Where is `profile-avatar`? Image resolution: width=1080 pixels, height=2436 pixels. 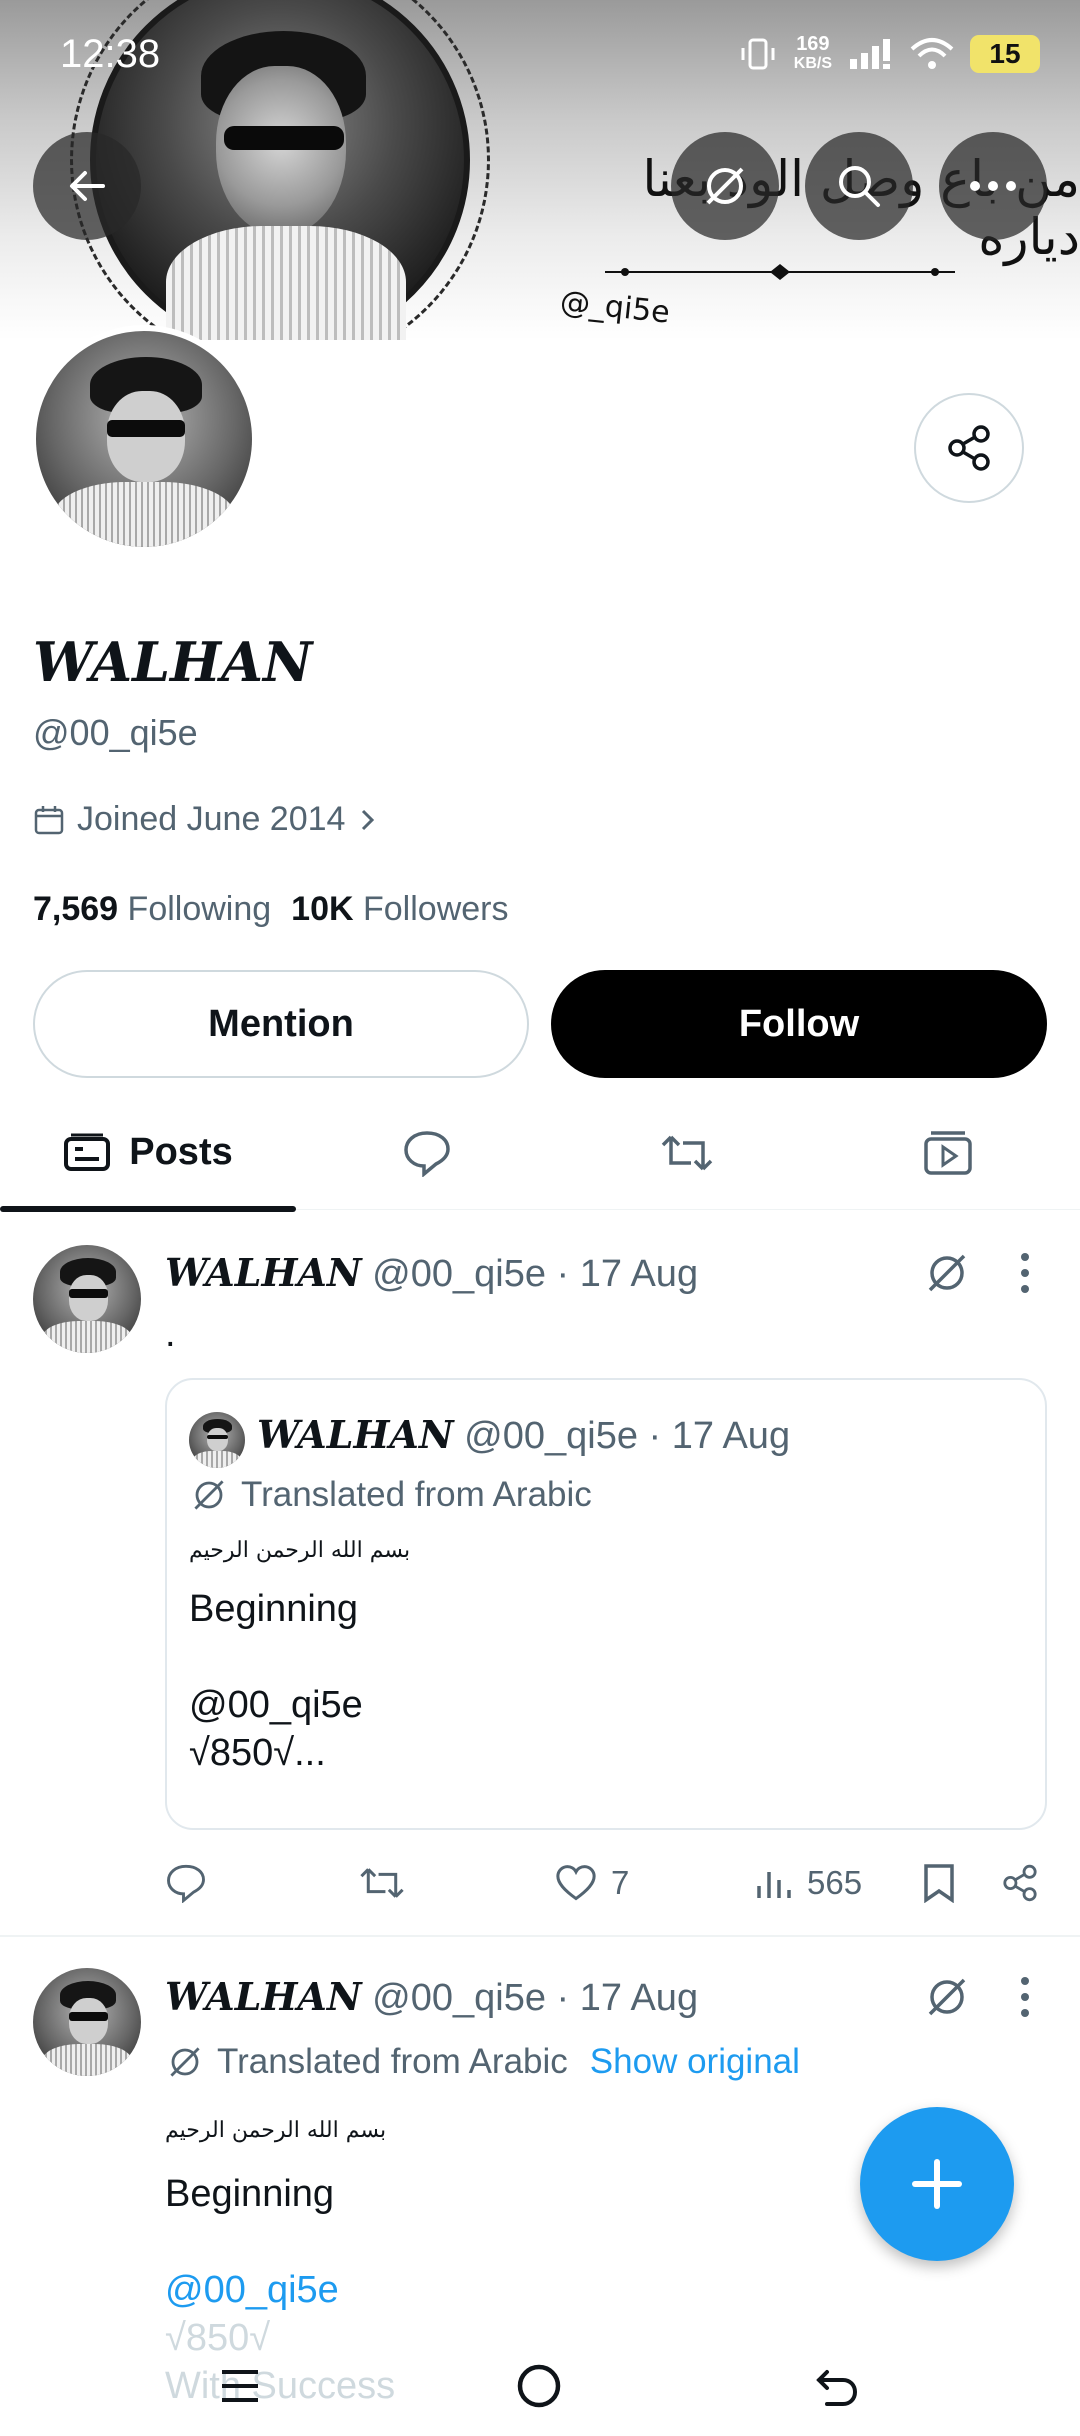 profile-avatar is located at coordinates (144, 439).